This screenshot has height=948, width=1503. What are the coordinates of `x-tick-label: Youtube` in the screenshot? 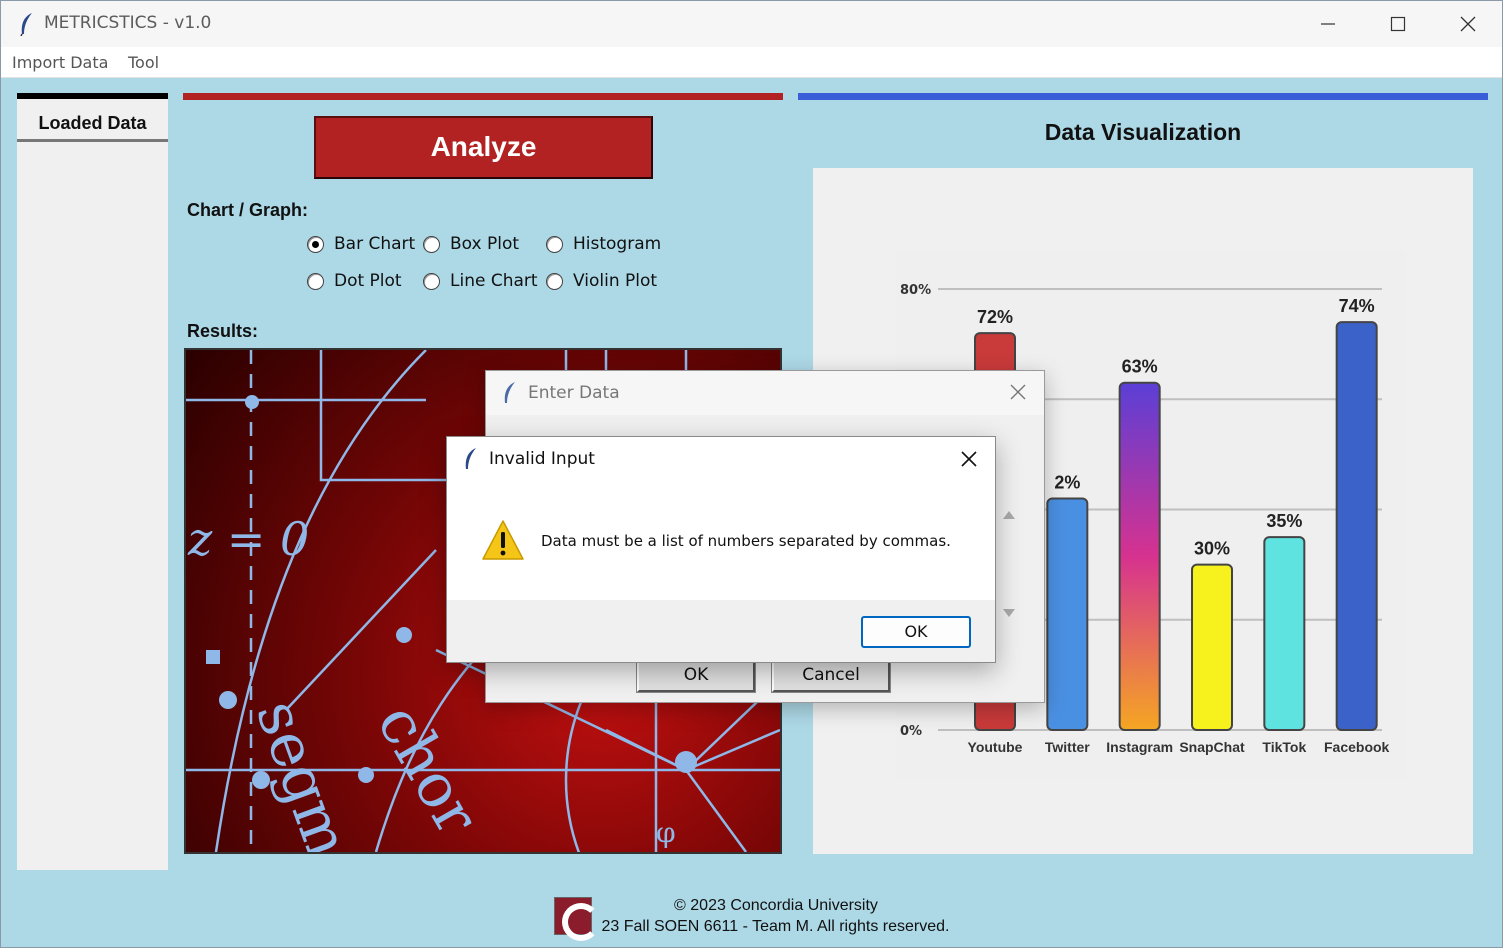 It's located at (995, 747).